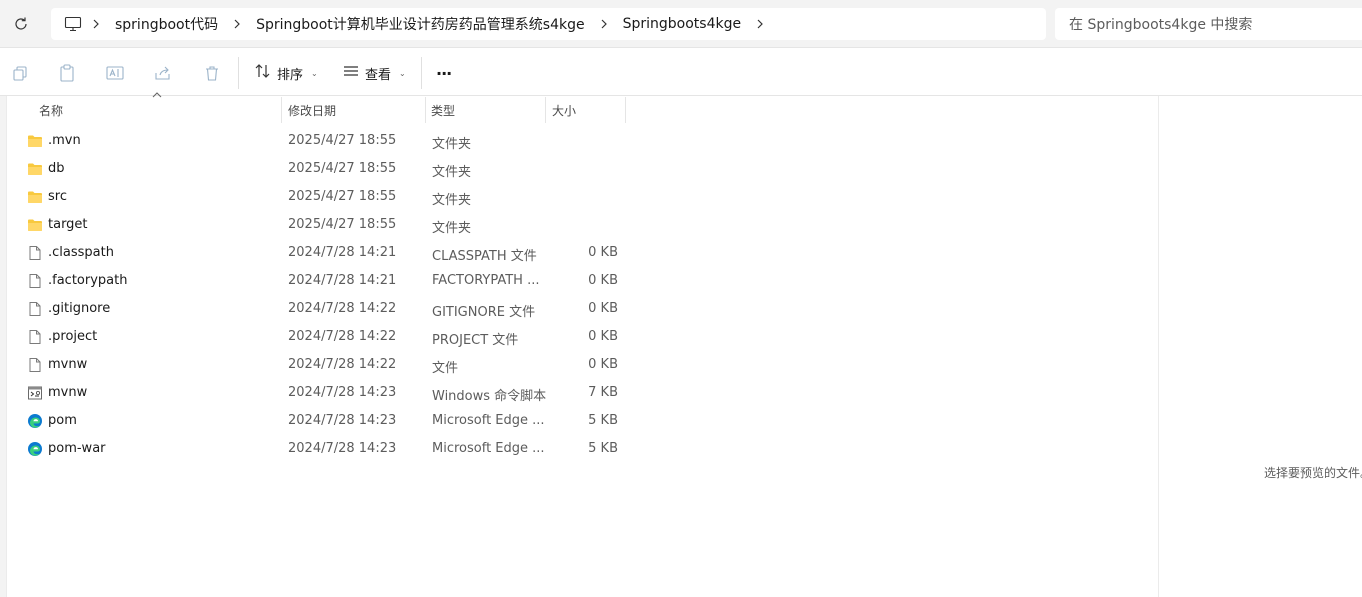 This screenshot has width=1362, height=597. I want to click on delete-icon, so click(212, 73).